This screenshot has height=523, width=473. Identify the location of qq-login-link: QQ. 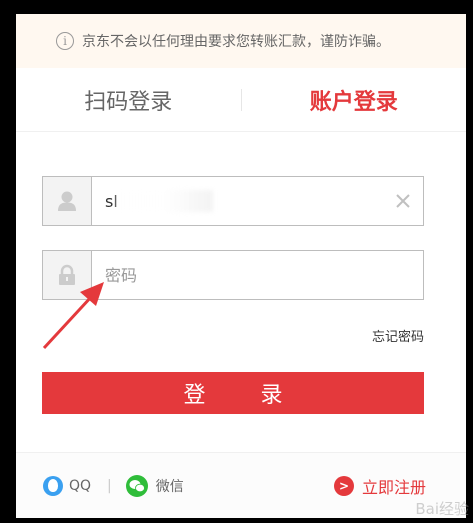
(67, 485).